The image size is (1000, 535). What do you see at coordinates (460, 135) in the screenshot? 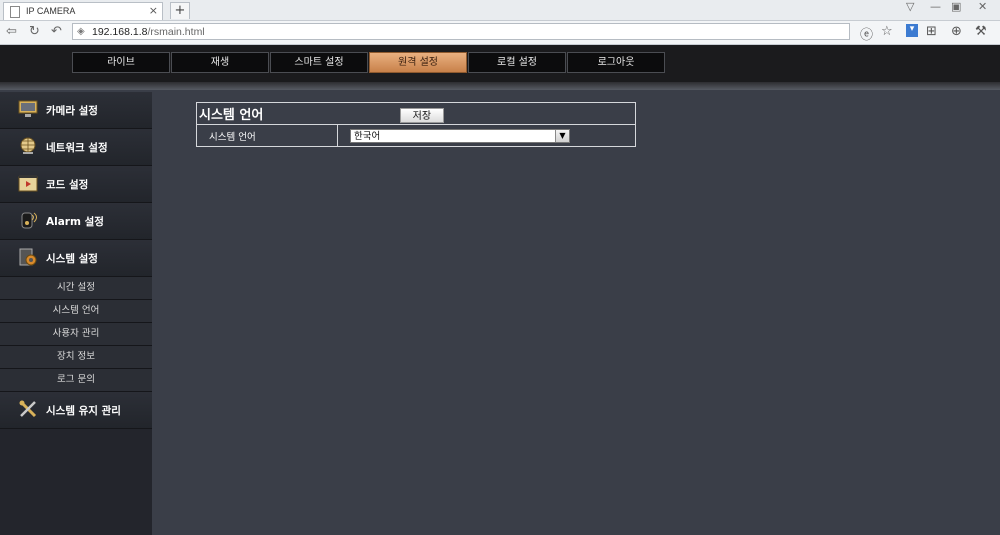
I see `language-select: 한국어 ▼` at bounding box center [460, 135].